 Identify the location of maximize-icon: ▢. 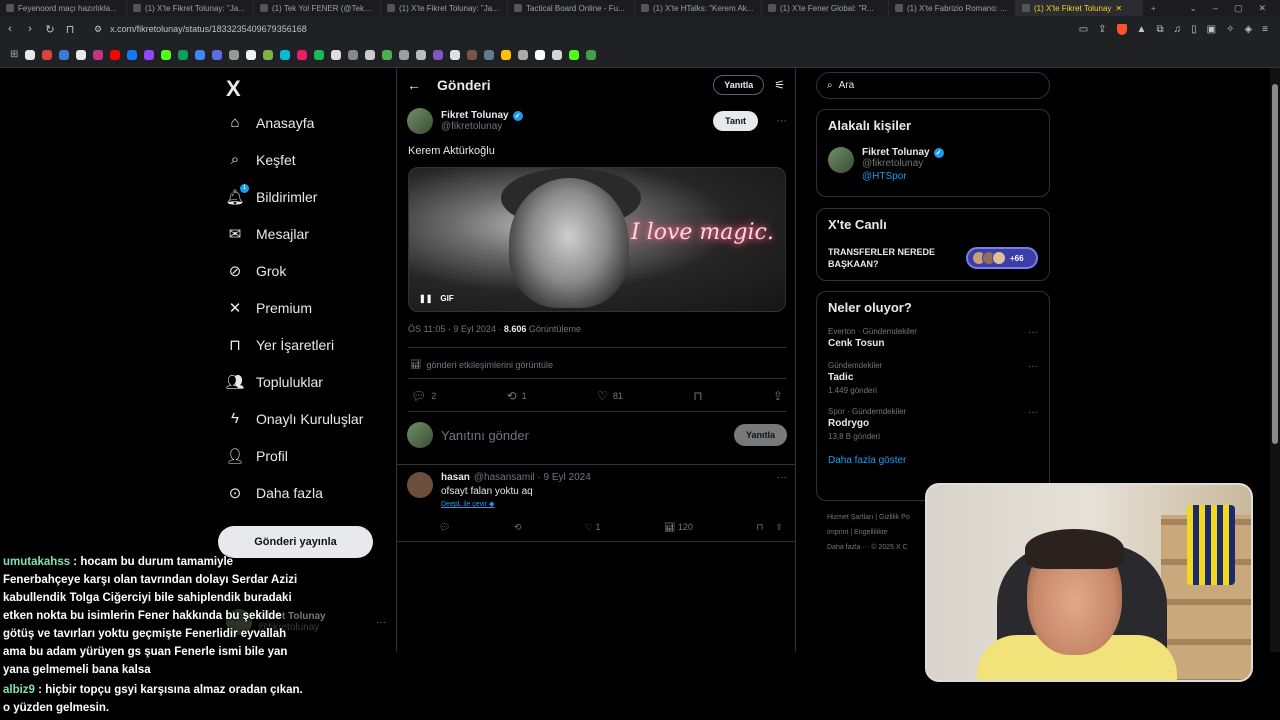
(1238, 8).